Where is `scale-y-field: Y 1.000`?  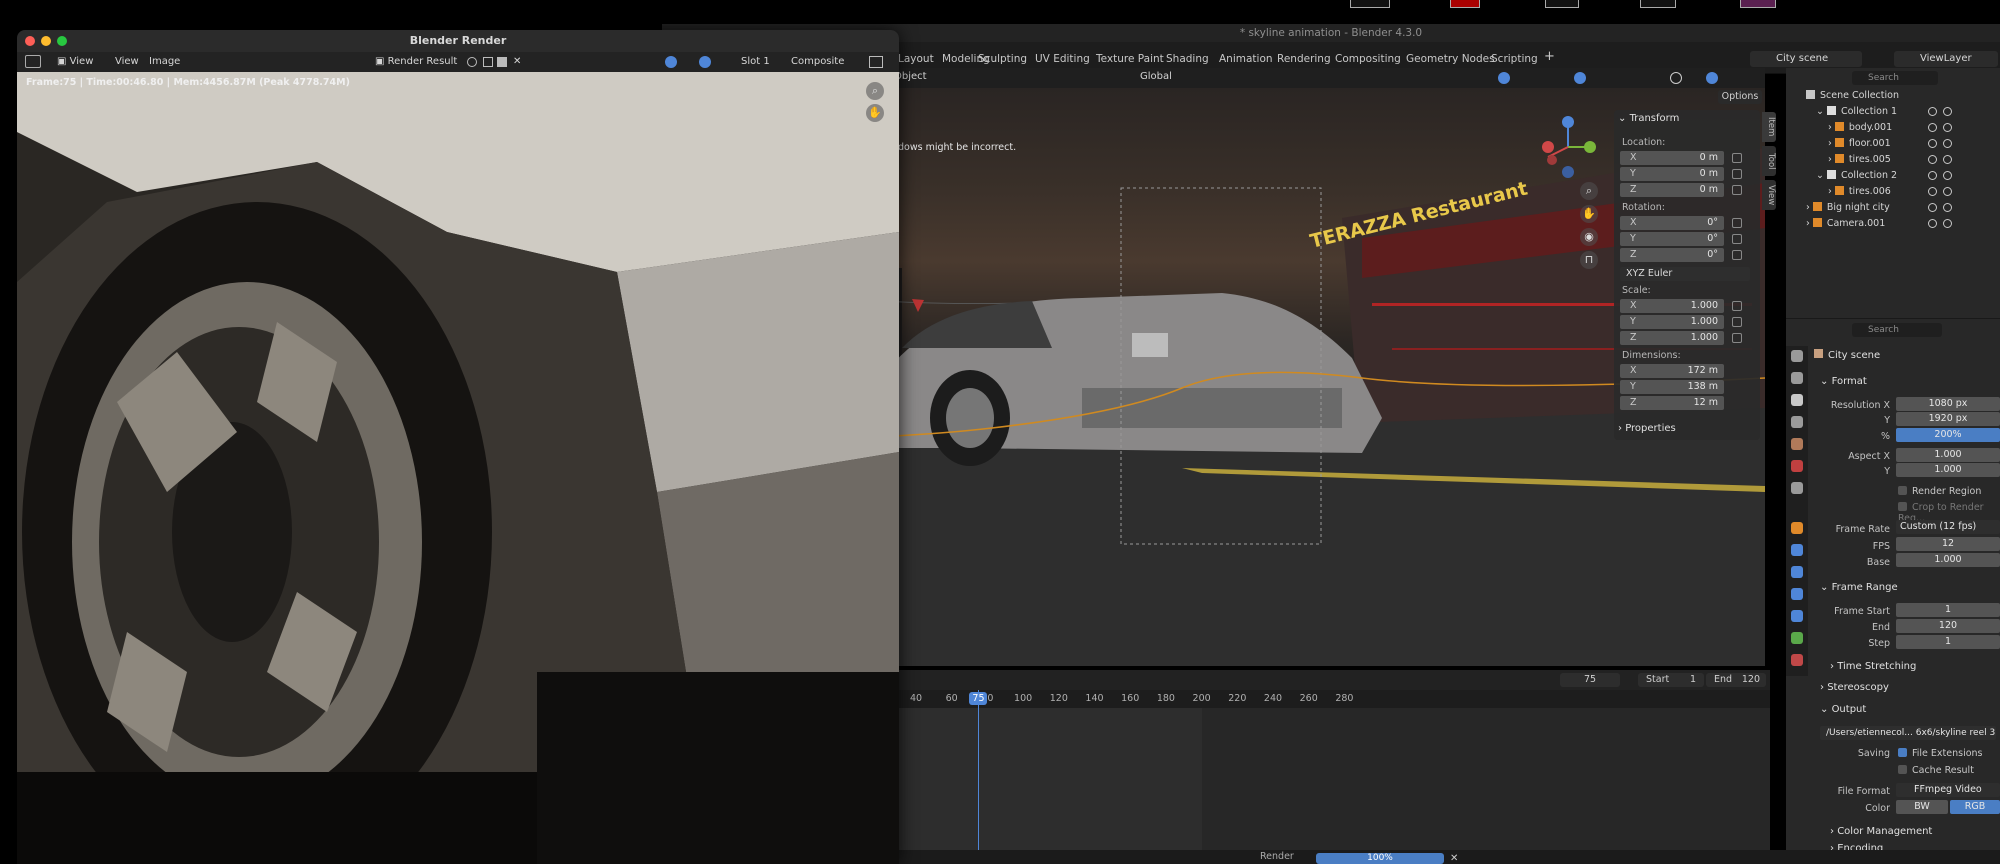 scale-y-field: Y 1.000 is located at coordinates (1672, 322).